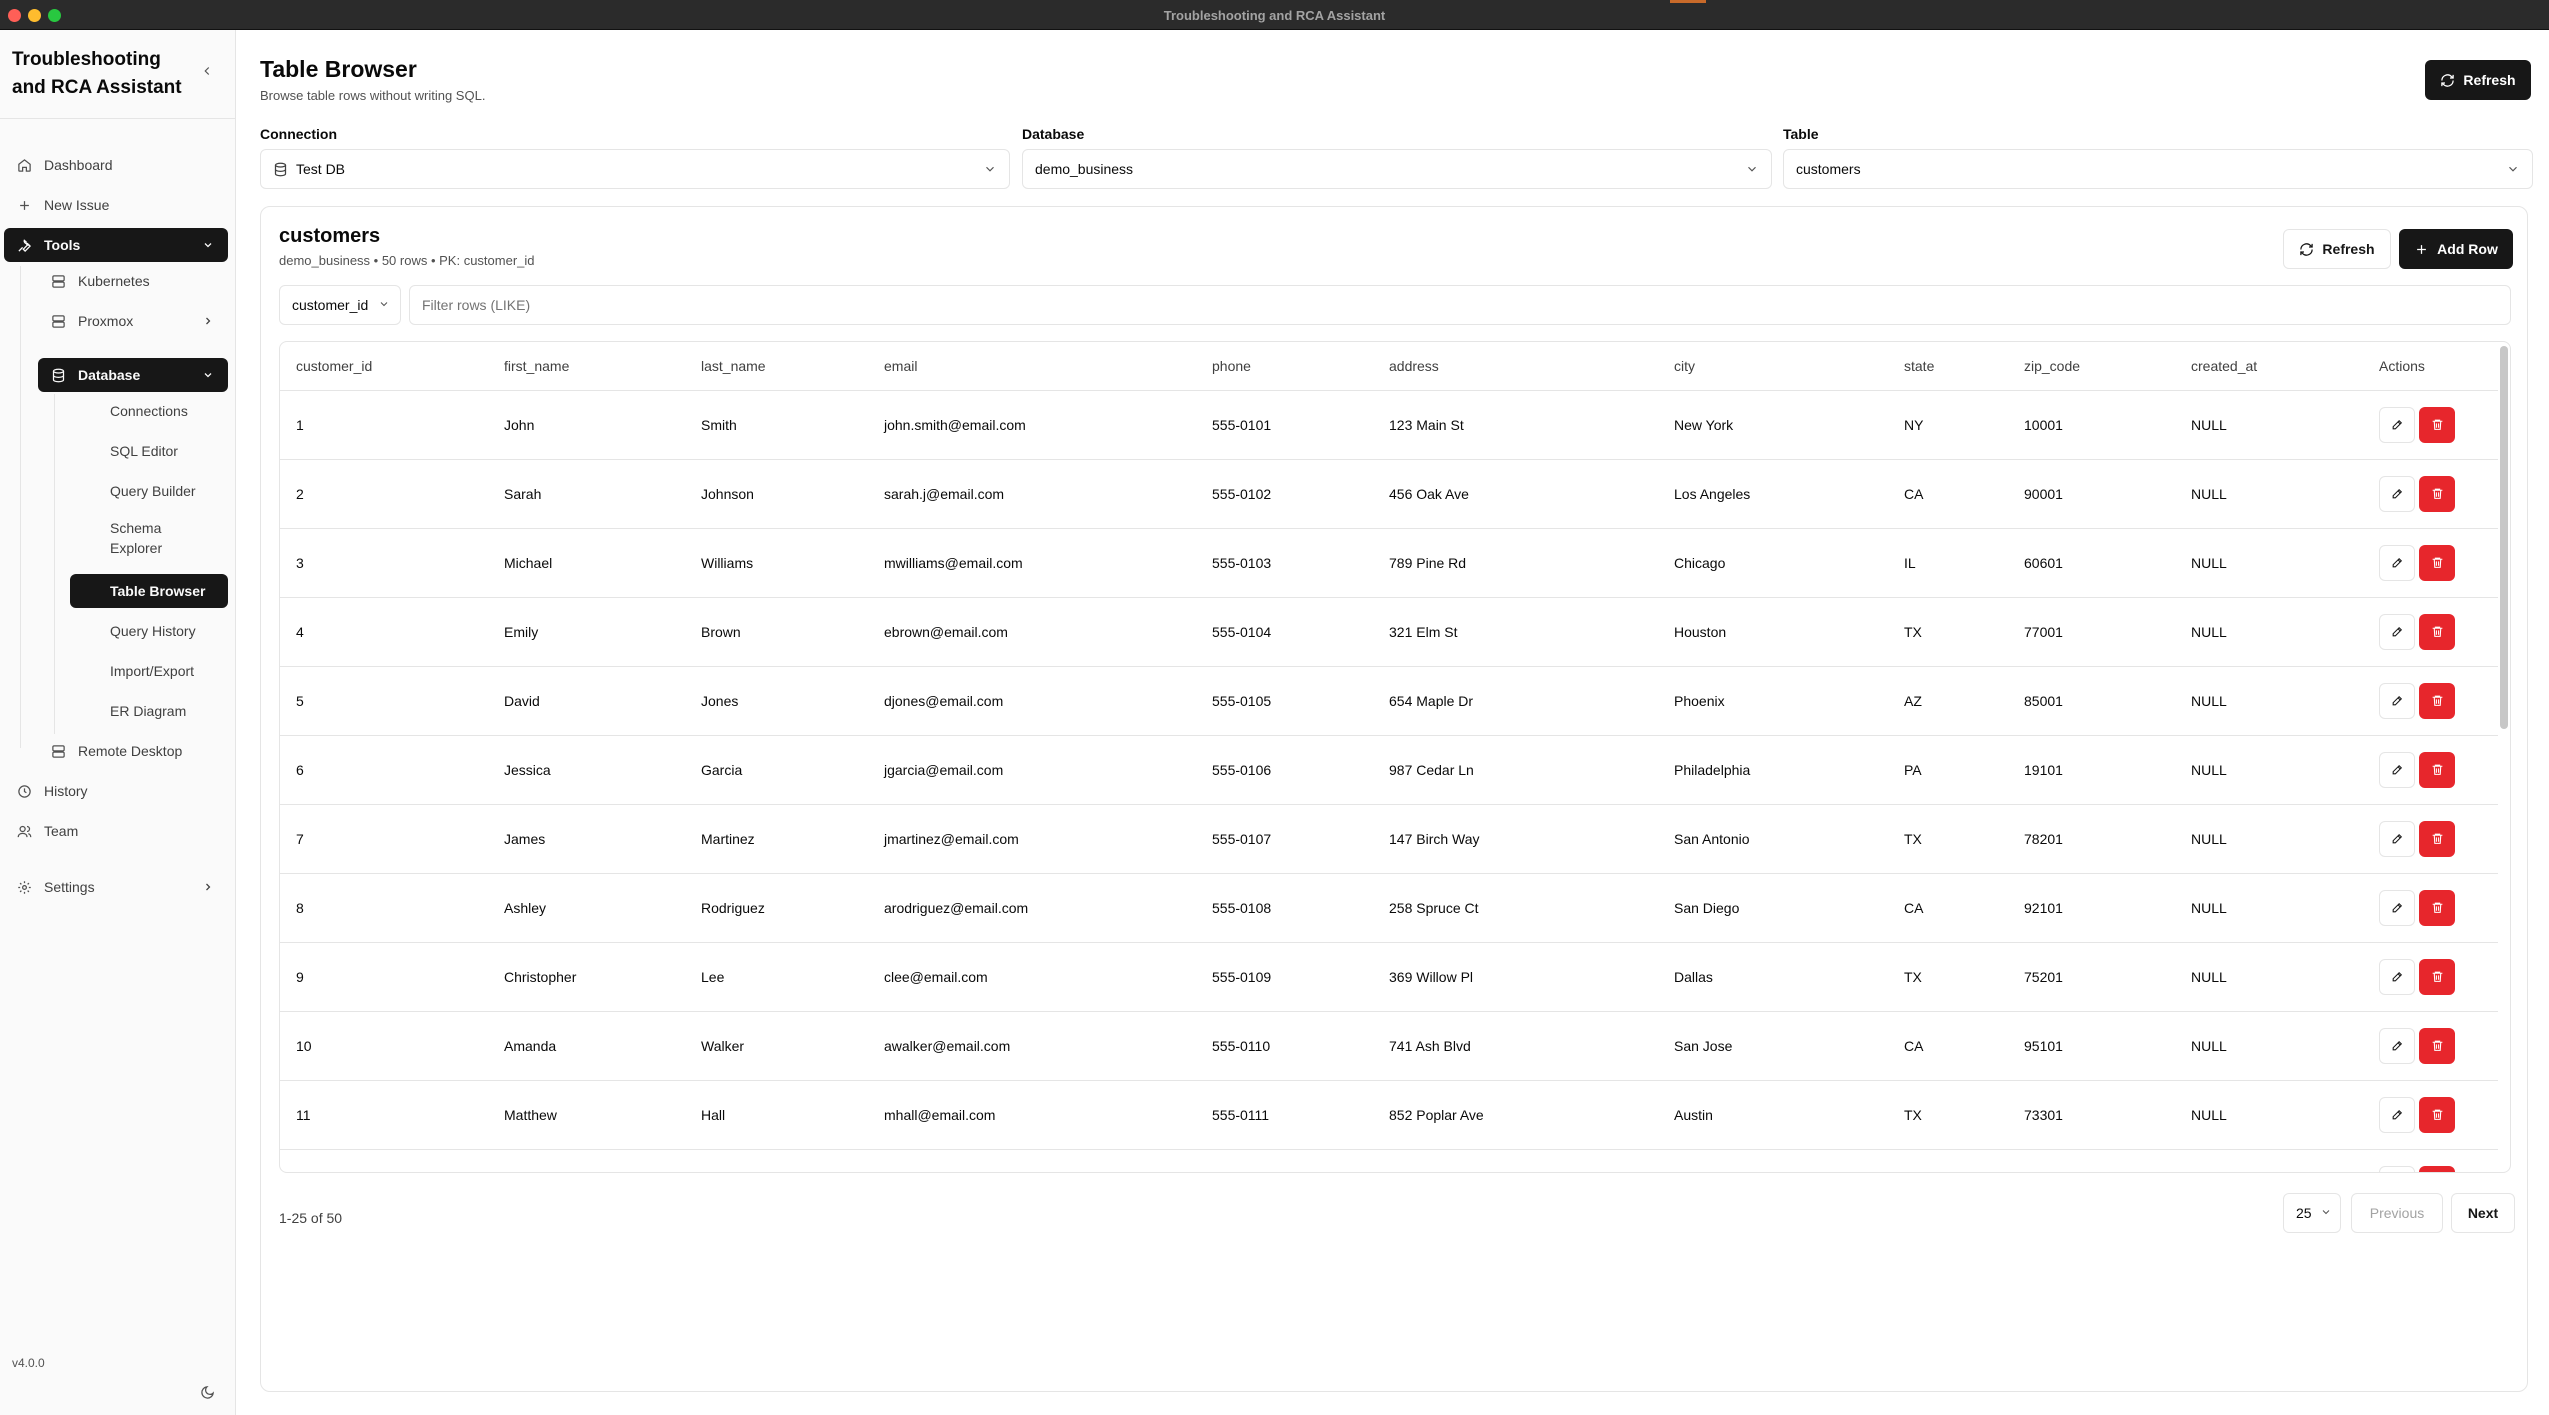 The image size is (2549, 1415). I want to click on page-refresh-button: Refresh, so click(2478, 80).